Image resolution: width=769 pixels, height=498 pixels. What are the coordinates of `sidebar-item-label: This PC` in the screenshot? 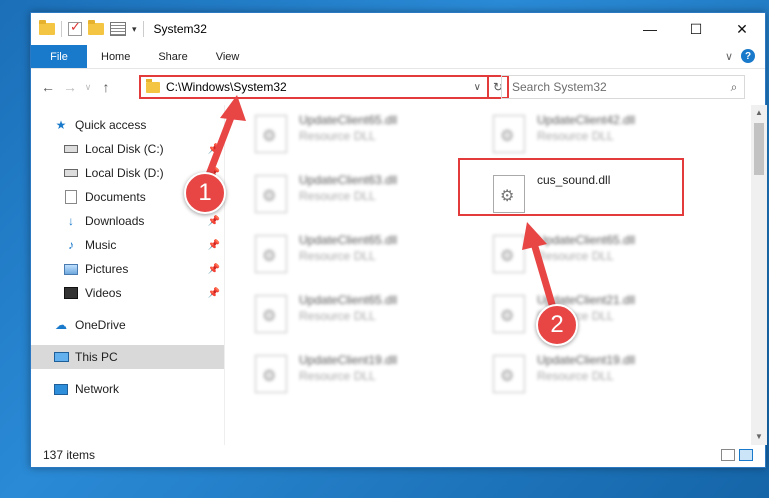 It's located at (96, 357).